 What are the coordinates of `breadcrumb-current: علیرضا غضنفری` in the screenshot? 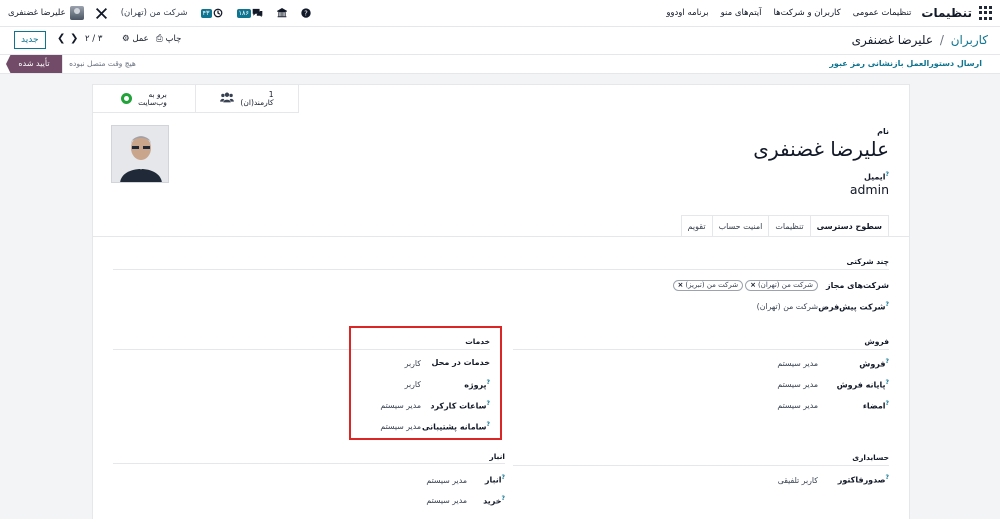 It's located at (892, 40).